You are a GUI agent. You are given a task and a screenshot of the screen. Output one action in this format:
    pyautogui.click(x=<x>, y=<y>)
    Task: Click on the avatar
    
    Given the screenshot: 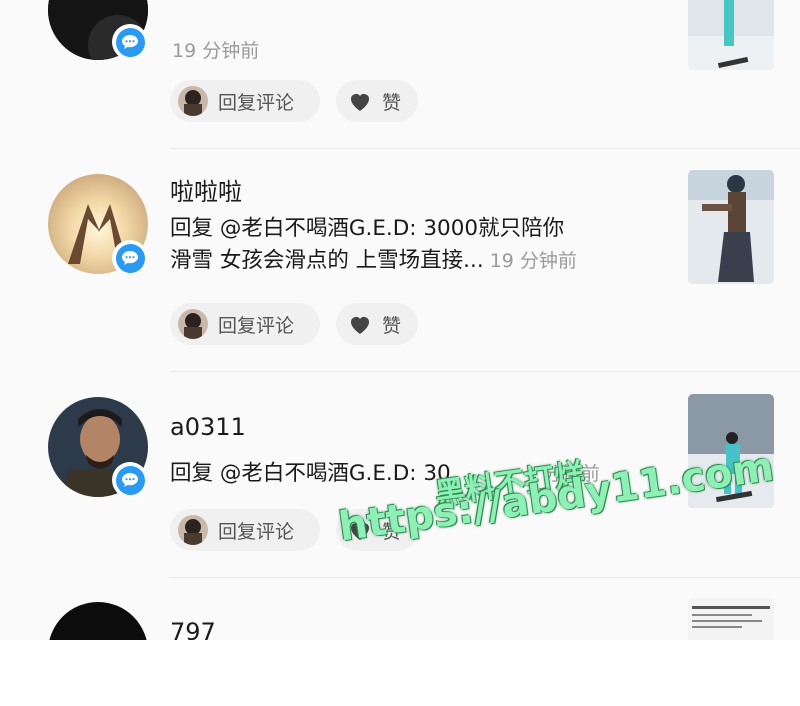 What is the action you would take?
    pyautogui.click(x=98, y=621)
    